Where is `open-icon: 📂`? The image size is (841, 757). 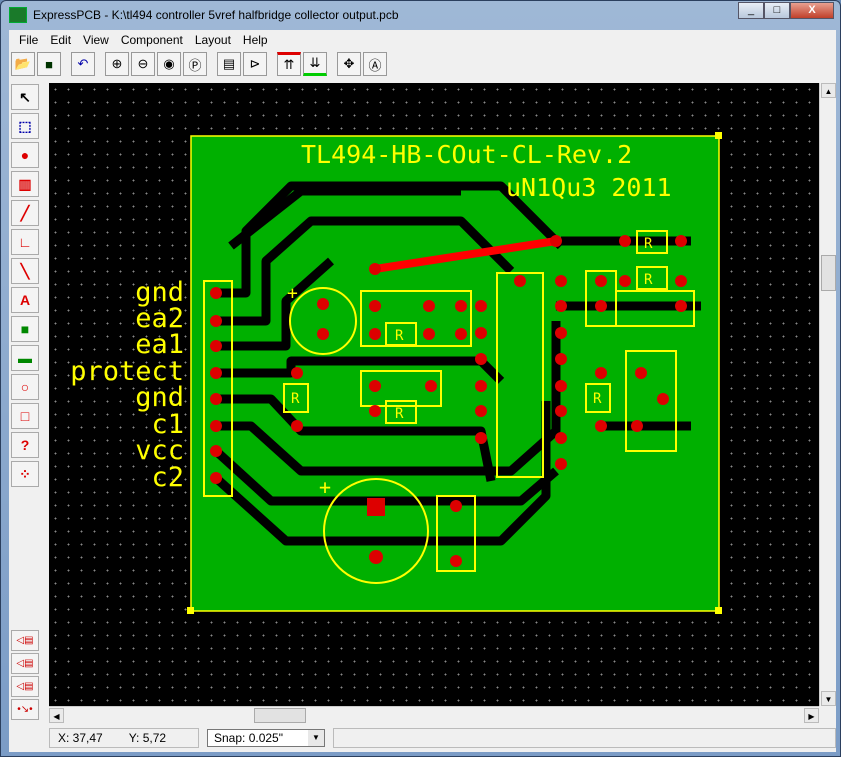
open-icon: 📂 is located at coordinates (23, 64).